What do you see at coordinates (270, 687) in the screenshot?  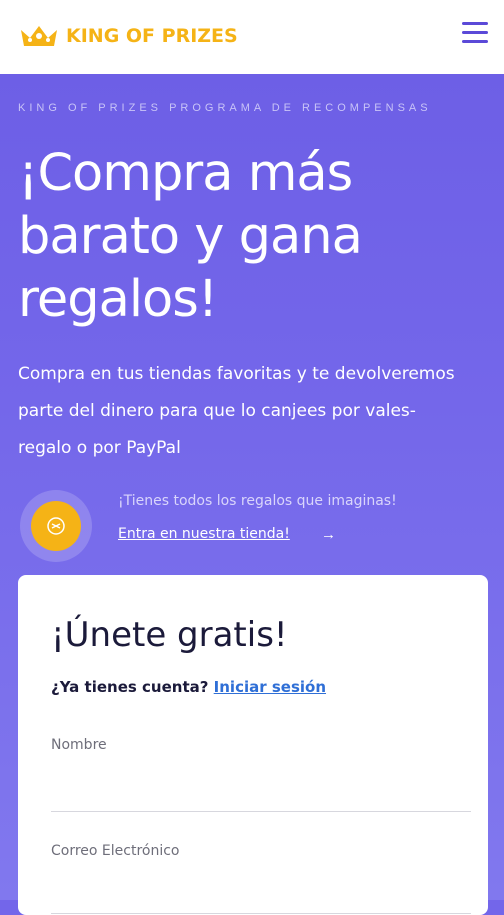 I see `login-link: Iniciar sesión` at bounding box center [270, 687].